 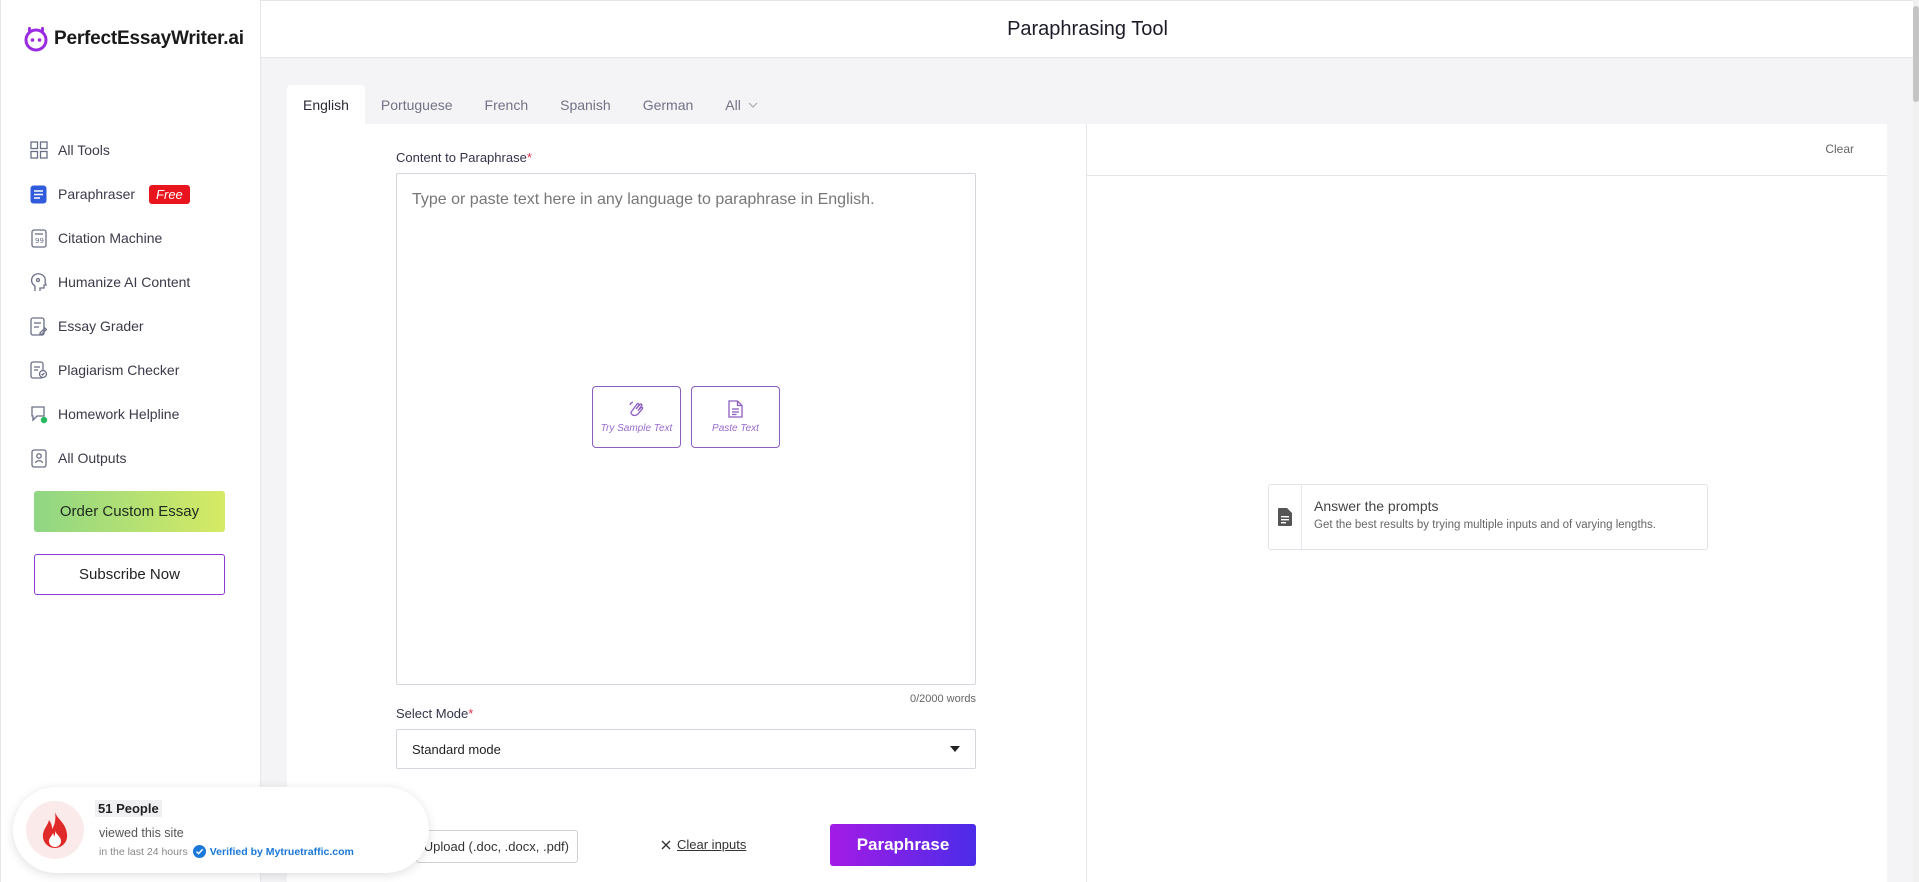 I want to click on sidebar-item-plagiarism-checker: Plagiarism Checker, so click(x=139, y=370).